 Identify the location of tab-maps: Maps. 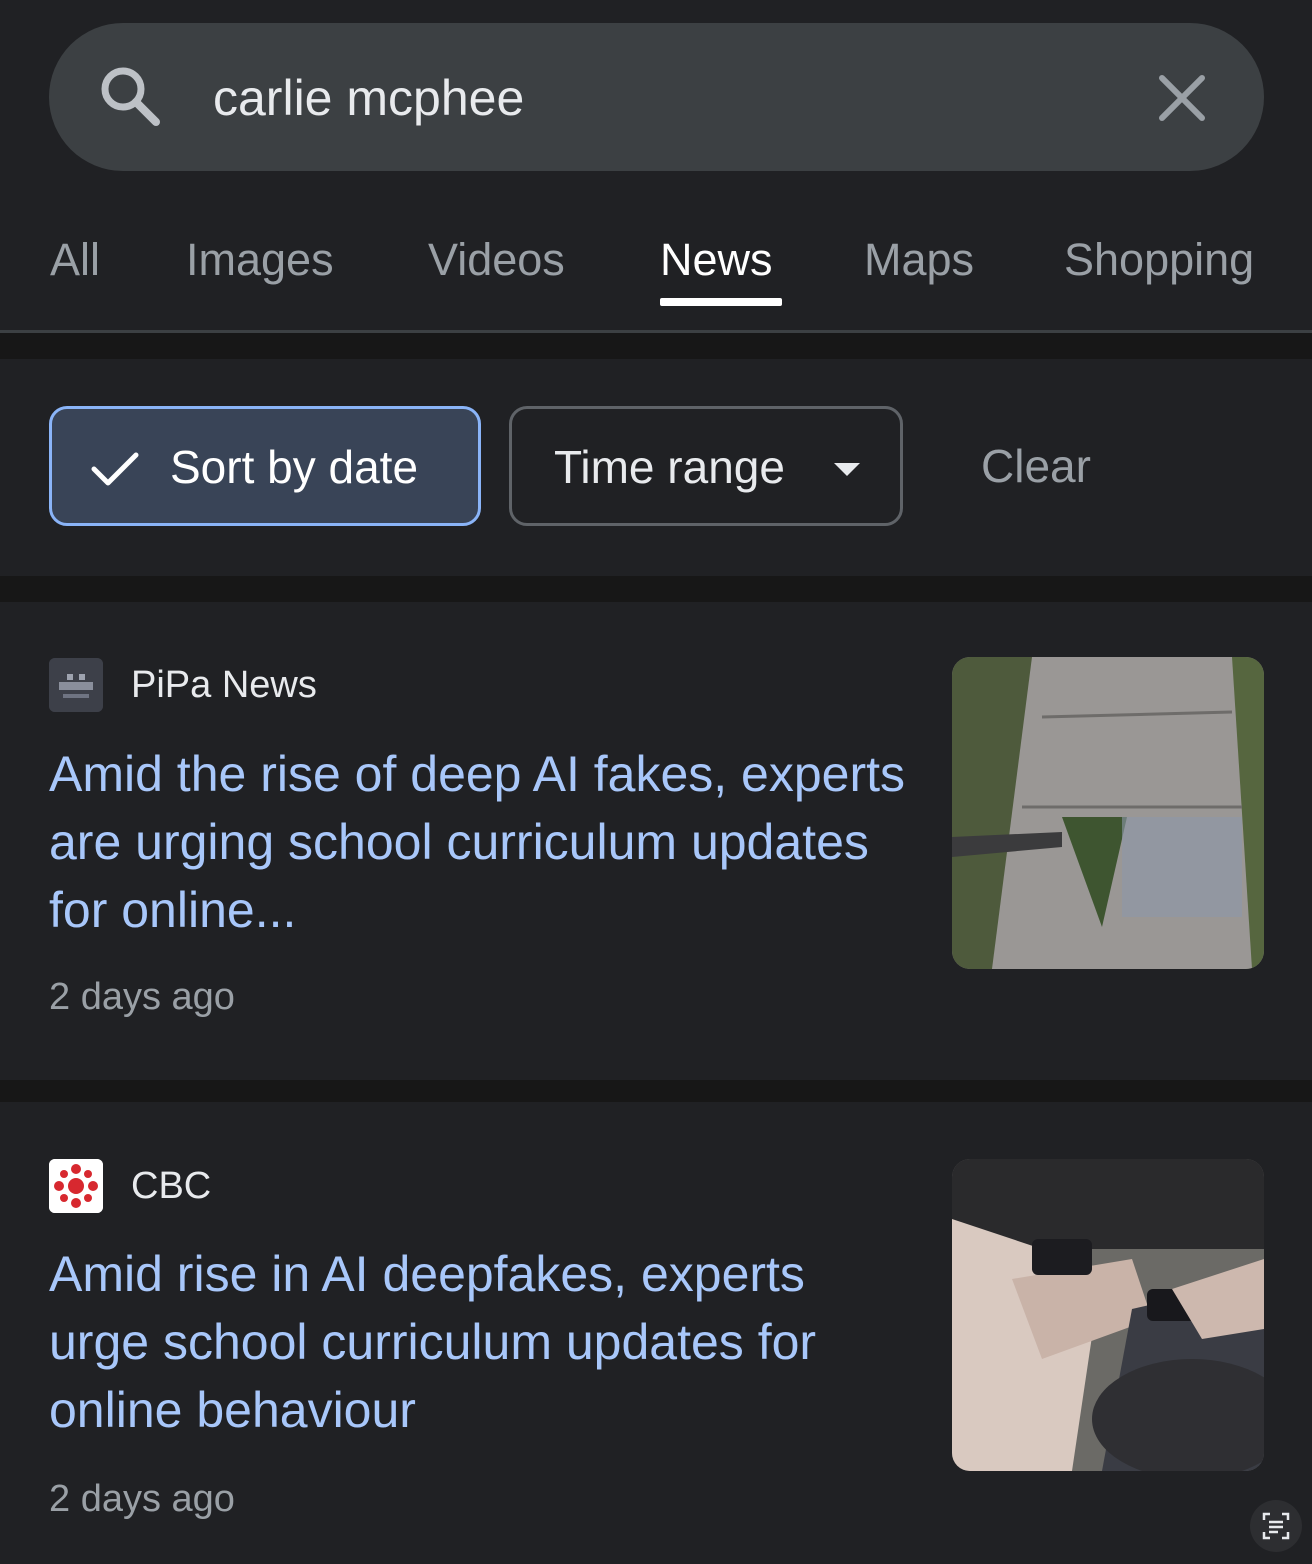
(919, 260).